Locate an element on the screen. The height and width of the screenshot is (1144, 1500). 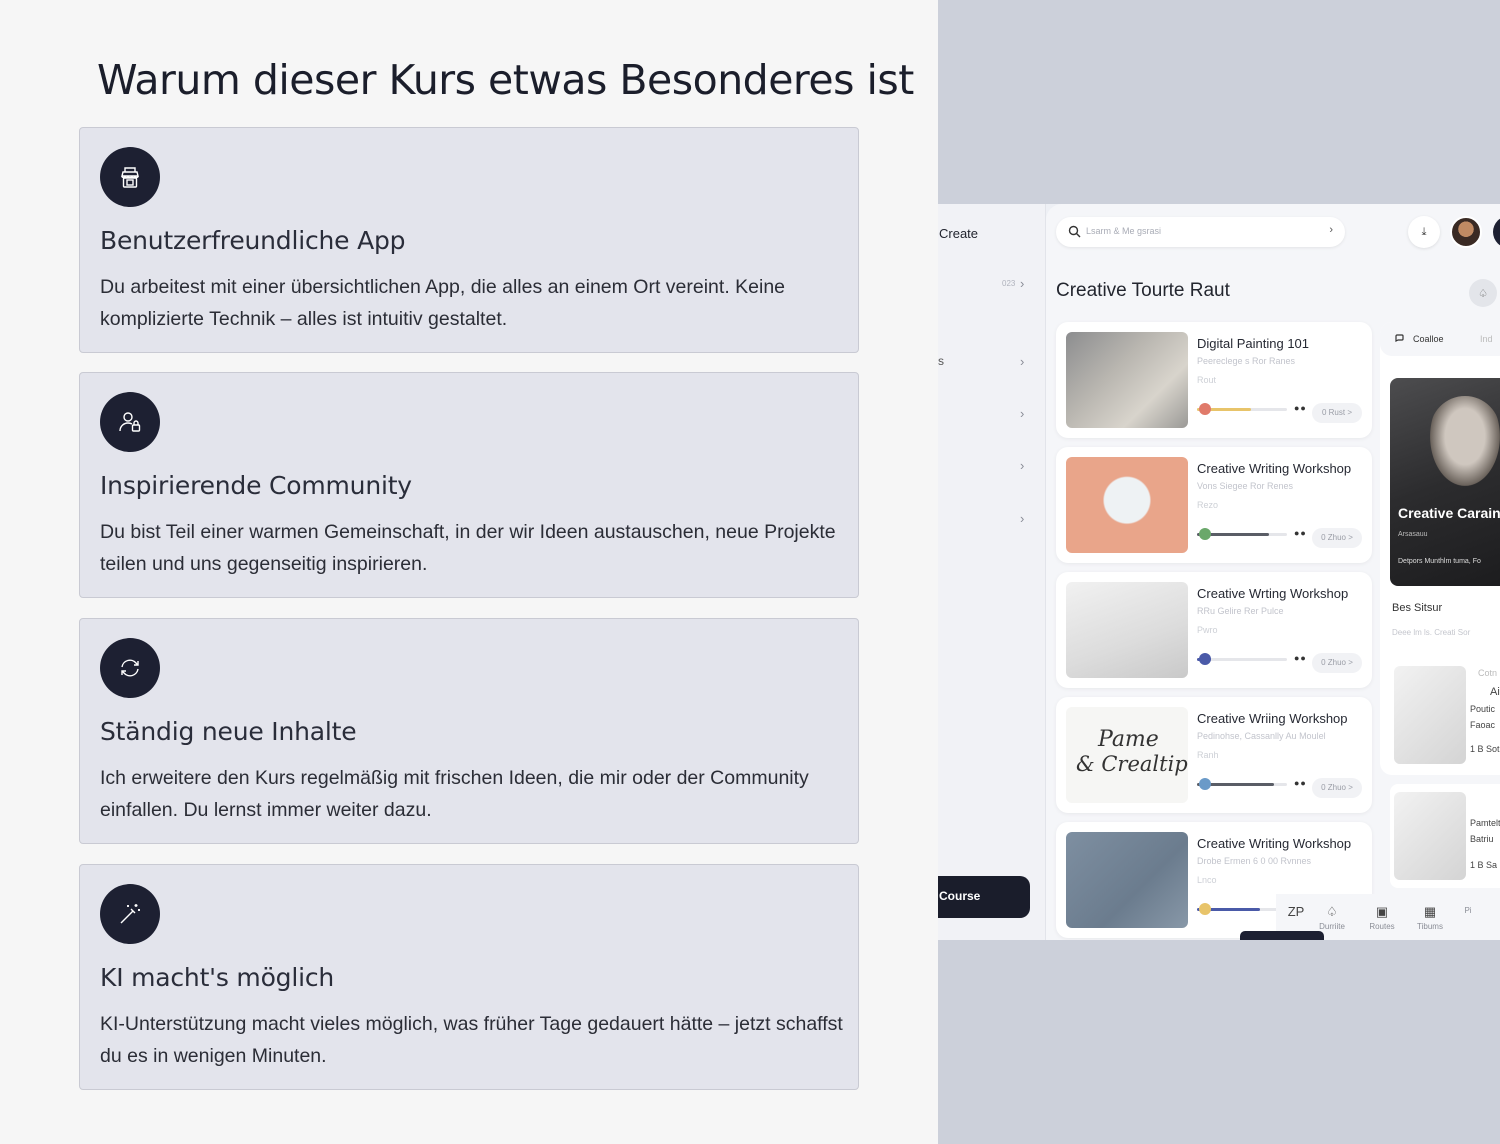
mini-text: Ai is located at coordinates (1495, 692).